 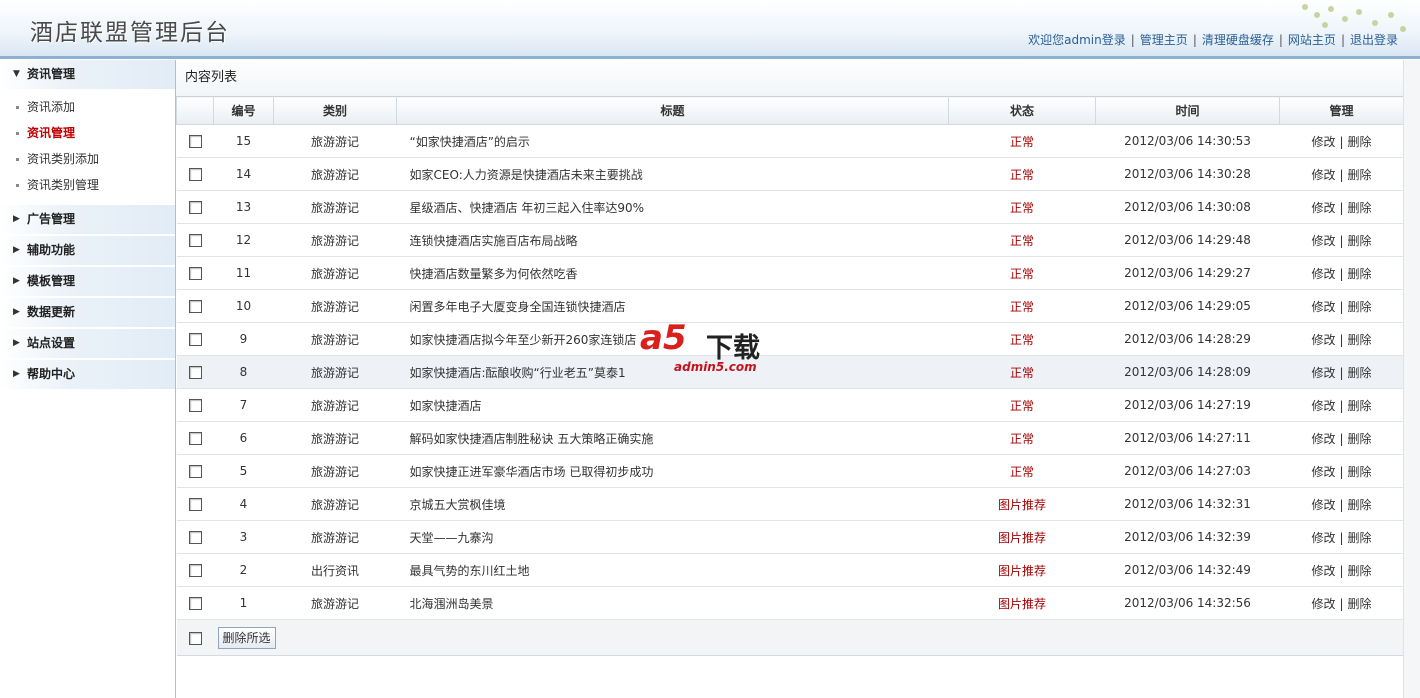 I want to click on row-time: 2012/03/06 14:32:31, so click(x=1187, y=504).